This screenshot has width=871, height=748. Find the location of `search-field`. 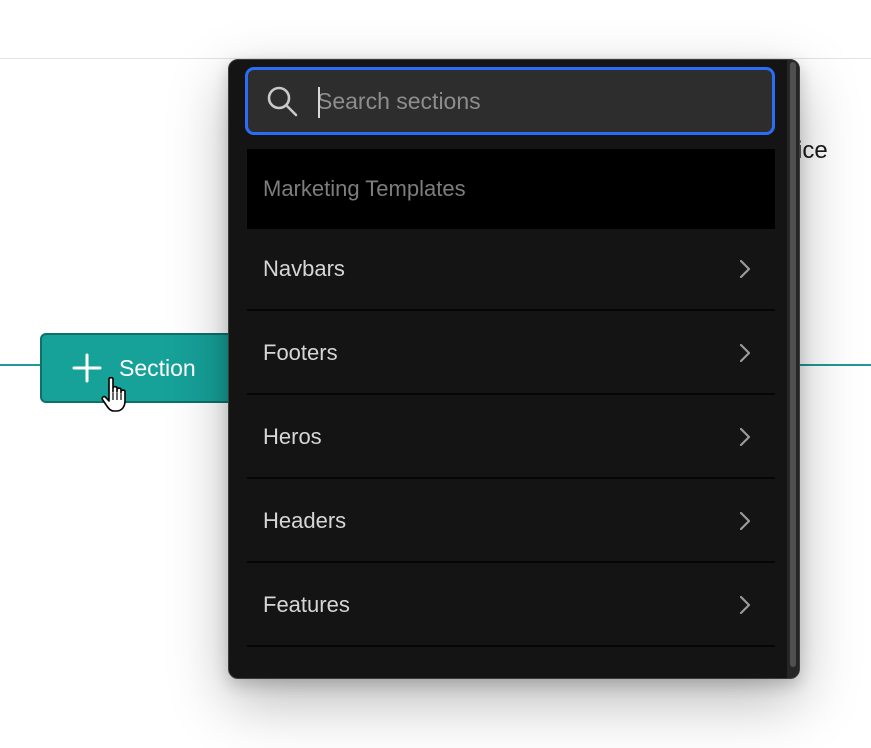

search-field is located at coordinates (510, 101).